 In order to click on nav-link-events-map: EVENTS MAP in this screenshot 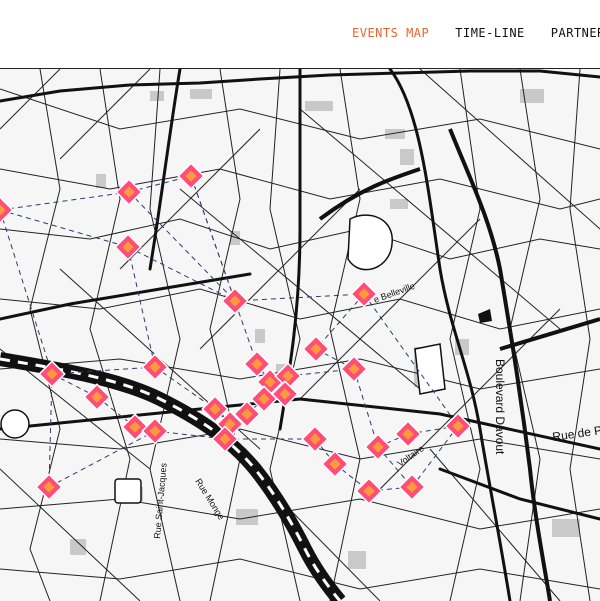, I will do `click(390, 33)`.